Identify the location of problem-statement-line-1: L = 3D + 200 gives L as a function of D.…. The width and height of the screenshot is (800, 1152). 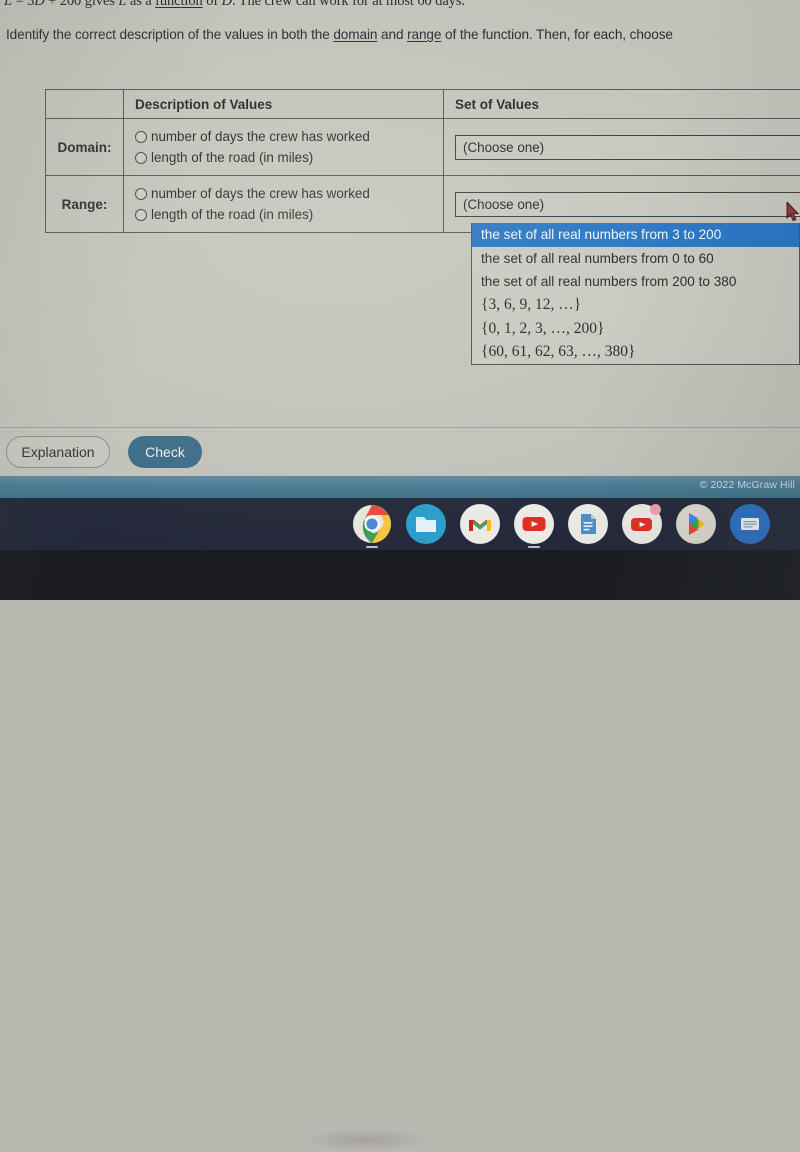
(234, 5).